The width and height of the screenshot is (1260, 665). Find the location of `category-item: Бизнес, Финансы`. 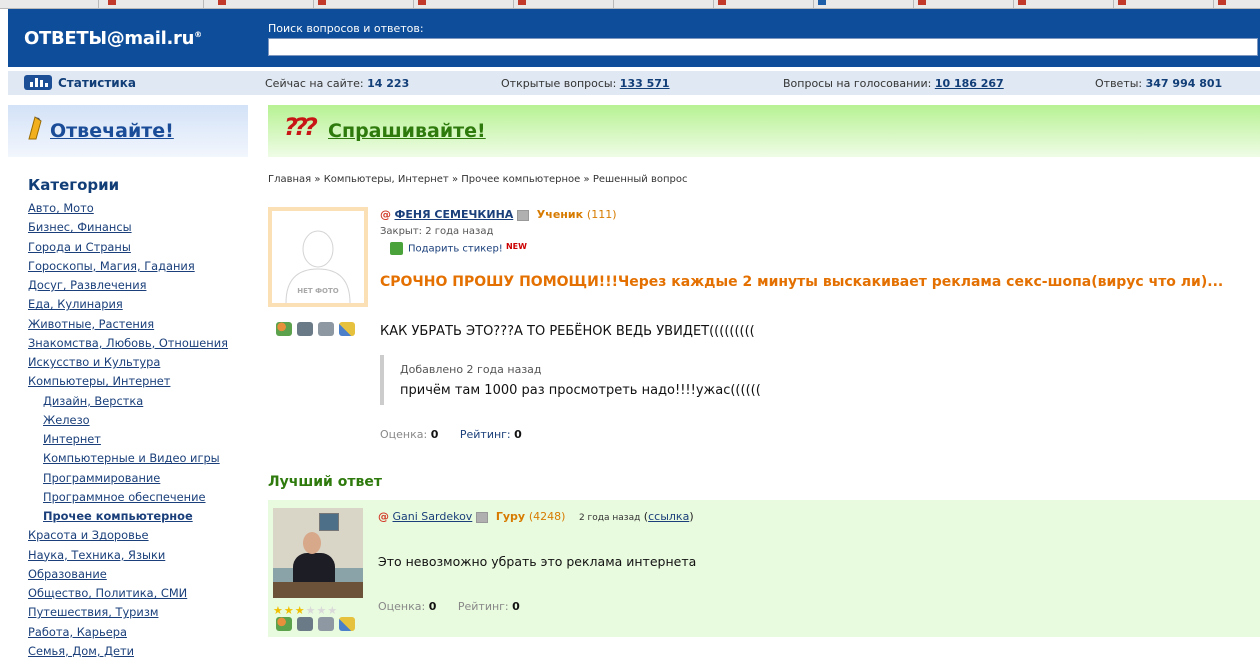

category-item: Бизнес, Финансы is located at coordinates (128, 229).